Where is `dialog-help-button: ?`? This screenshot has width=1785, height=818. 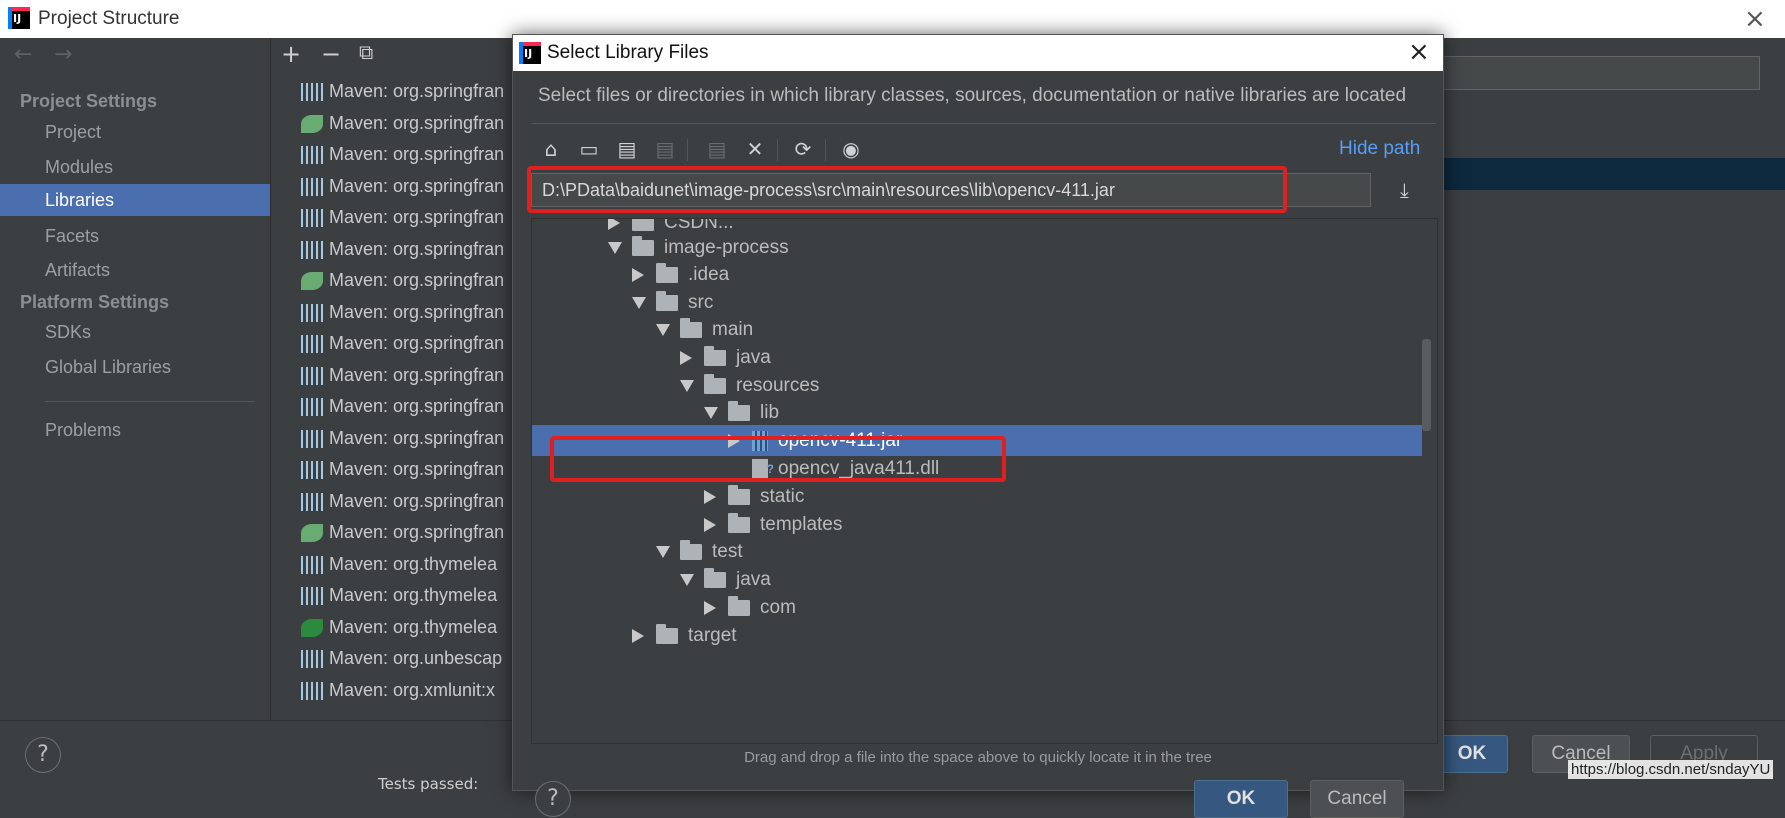
dialog-help-button: ? is located at coordinates (553, 799).